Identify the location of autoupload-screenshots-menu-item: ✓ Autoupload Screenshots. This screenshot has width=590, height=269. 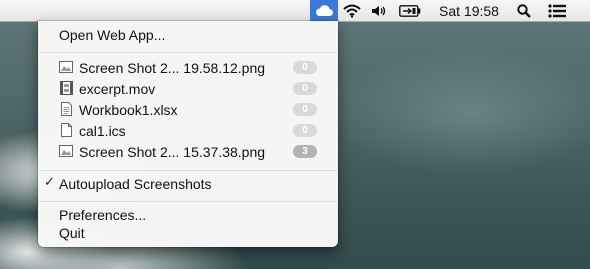
(188, 183).